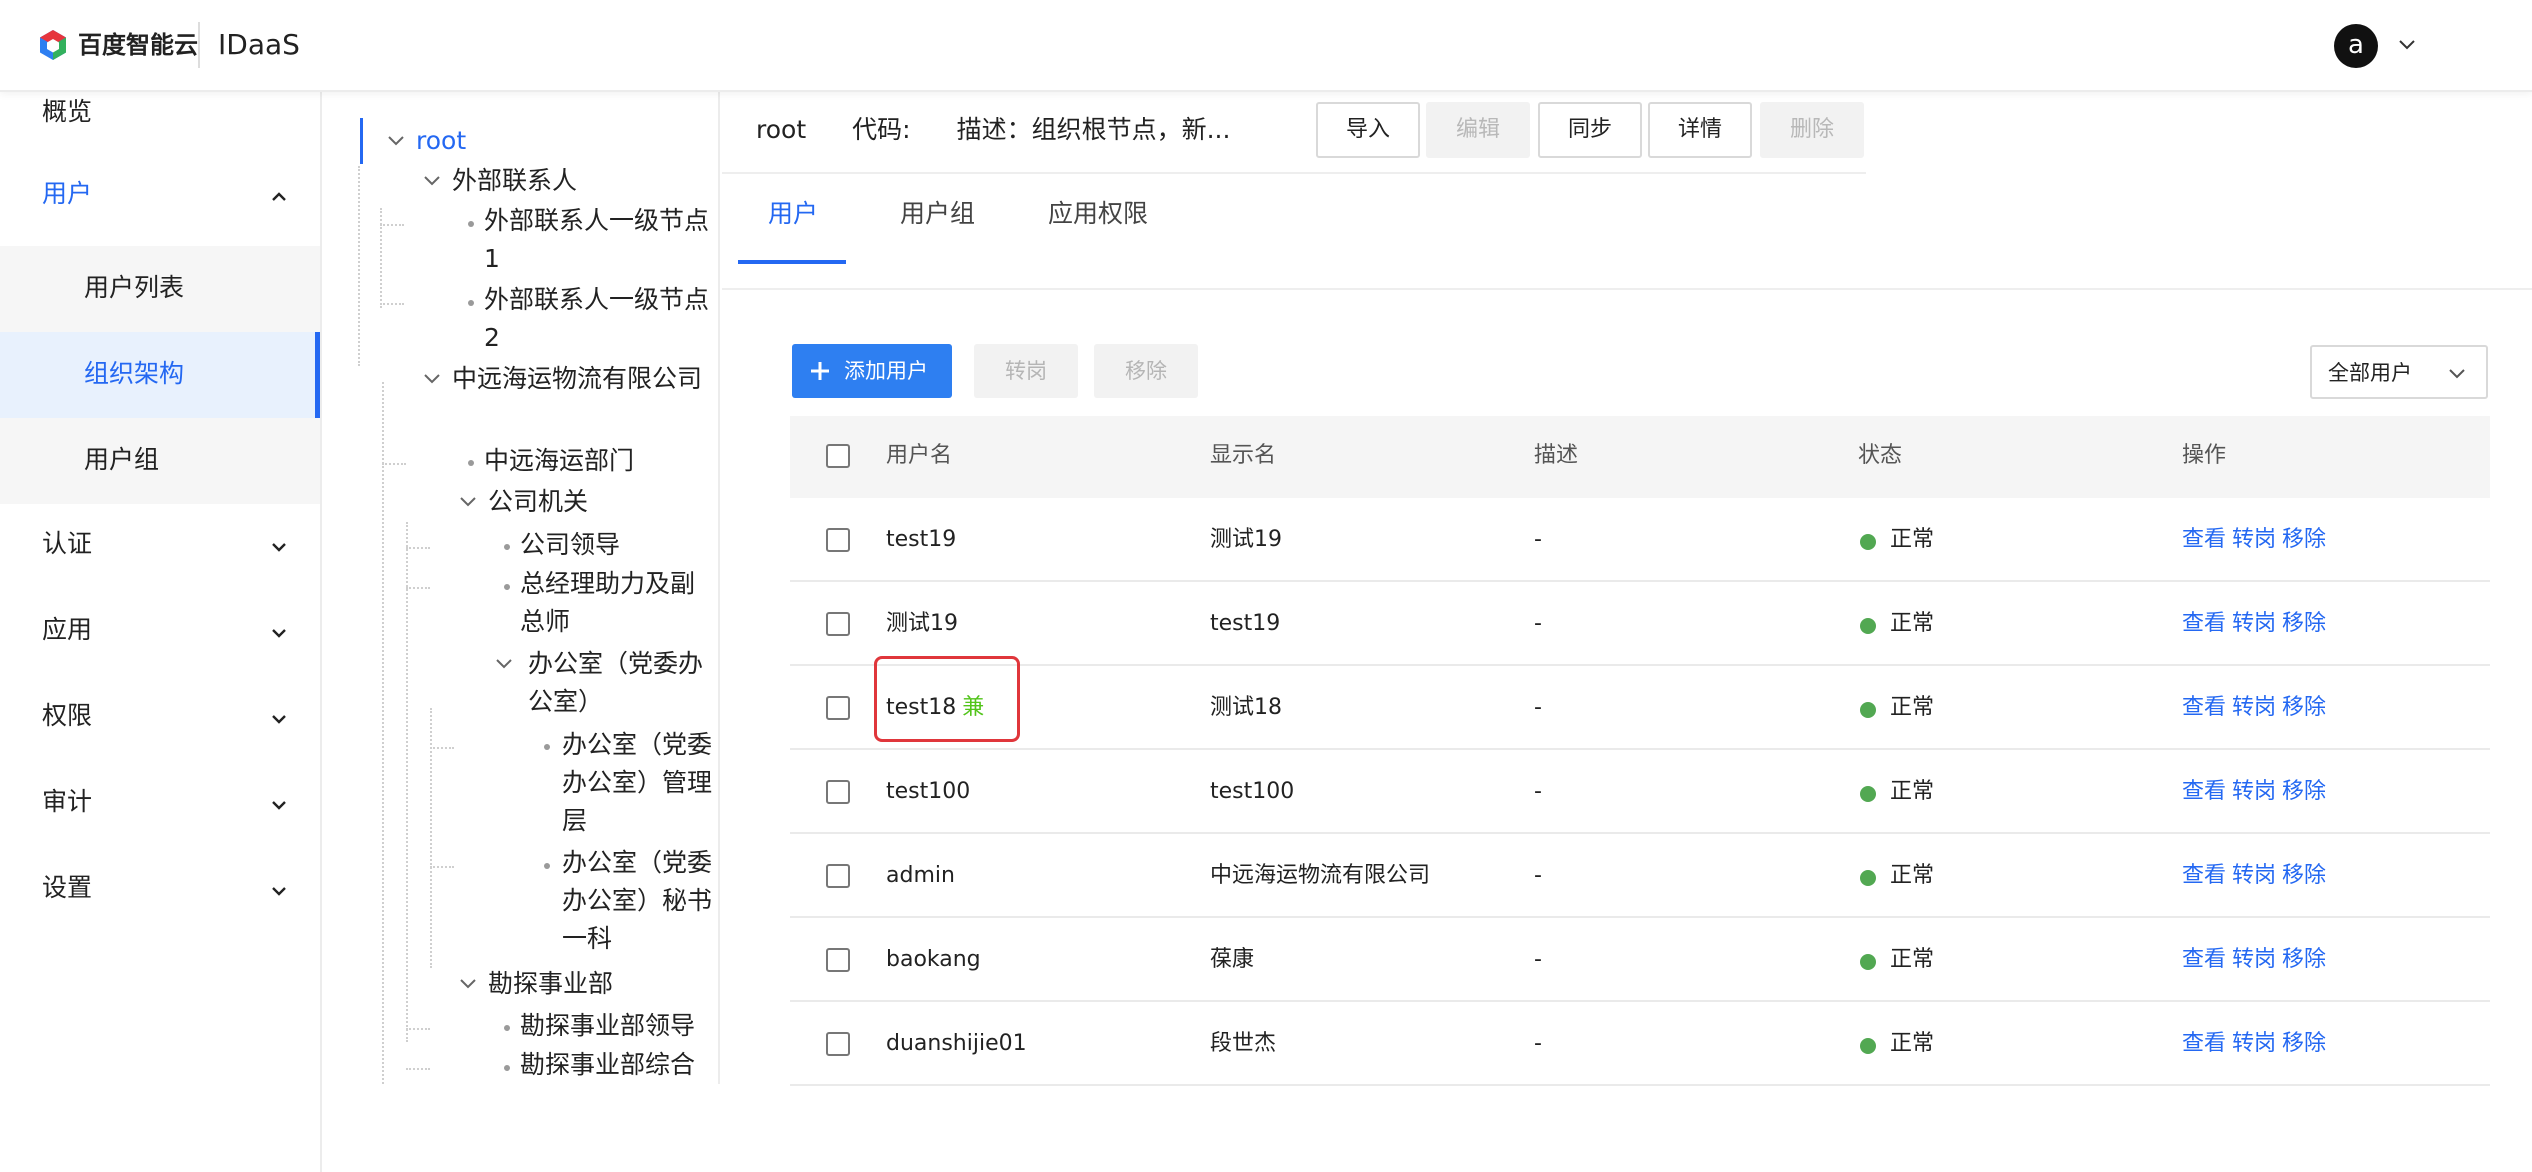 Image resolution: width=2532 pixels, height=1172 pixels. What do you see at coordinates (1912, 1043) in the screenshot?
I see `cell-status: 正常` at bounding box center [1912, 1043].